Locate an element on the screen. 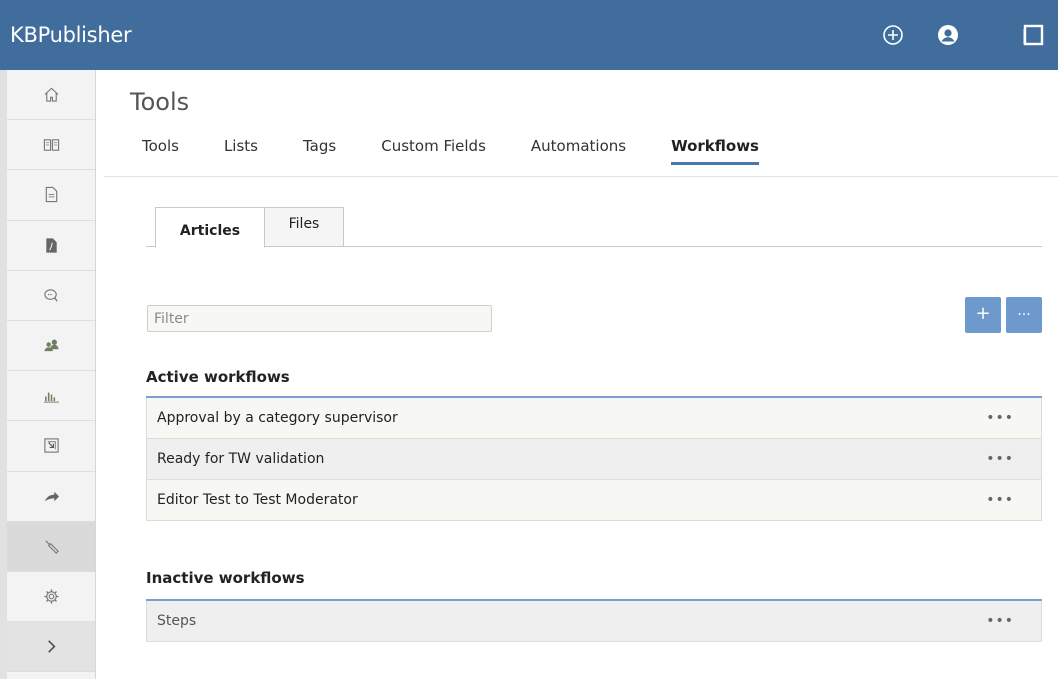  tab-lists: Lists is located at coordinates (241, 151).